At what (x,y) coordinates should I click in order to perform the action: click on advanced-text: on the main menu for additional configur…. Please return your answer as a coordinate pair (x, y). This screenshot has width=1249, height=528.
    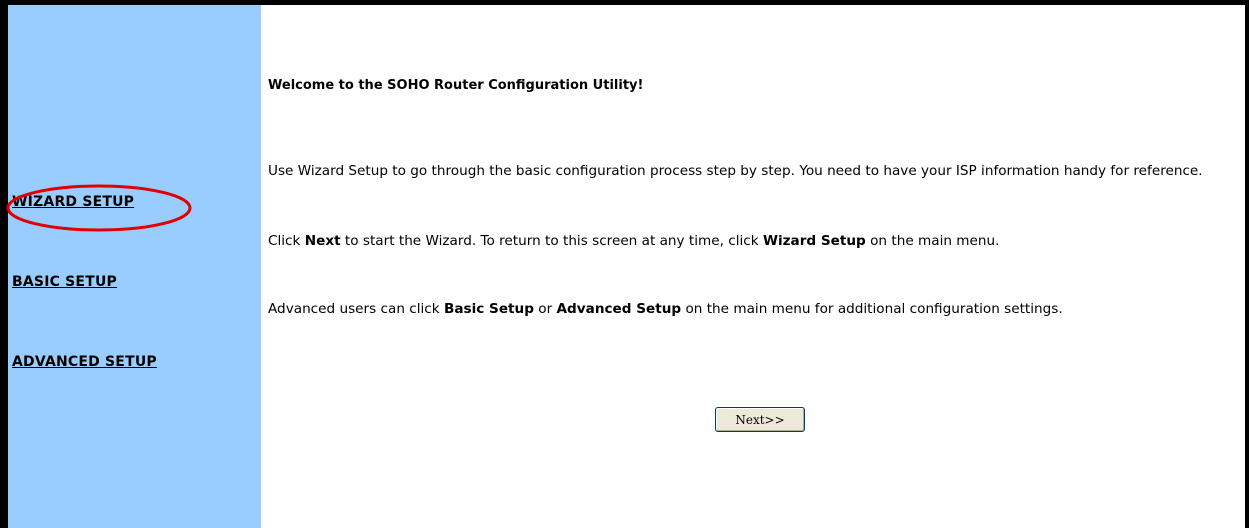
    Looking at the image, I should click on (872, 309).